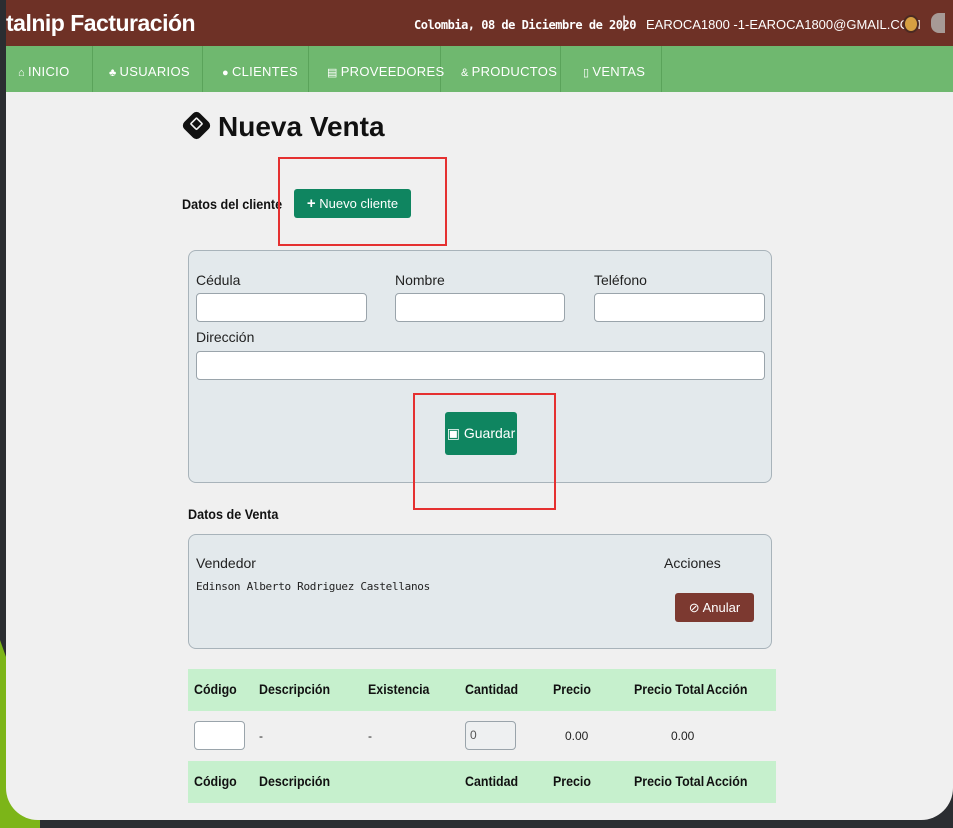 Image resolution: width=953 pixels, height=828 pixels. I want to click on col-codigo: Código, so click(215, 689).